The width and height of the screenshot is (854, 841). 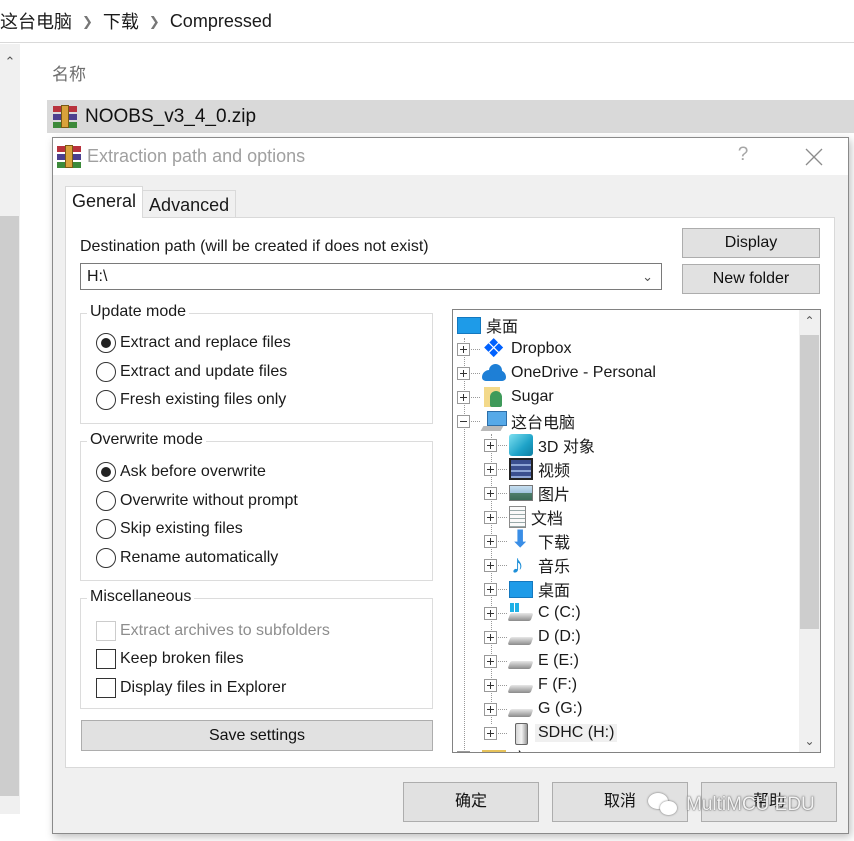 What do you see at coordinates (751, 243) in the screenshot?
I see `display-button: Display` at bounding box center [751, 243].